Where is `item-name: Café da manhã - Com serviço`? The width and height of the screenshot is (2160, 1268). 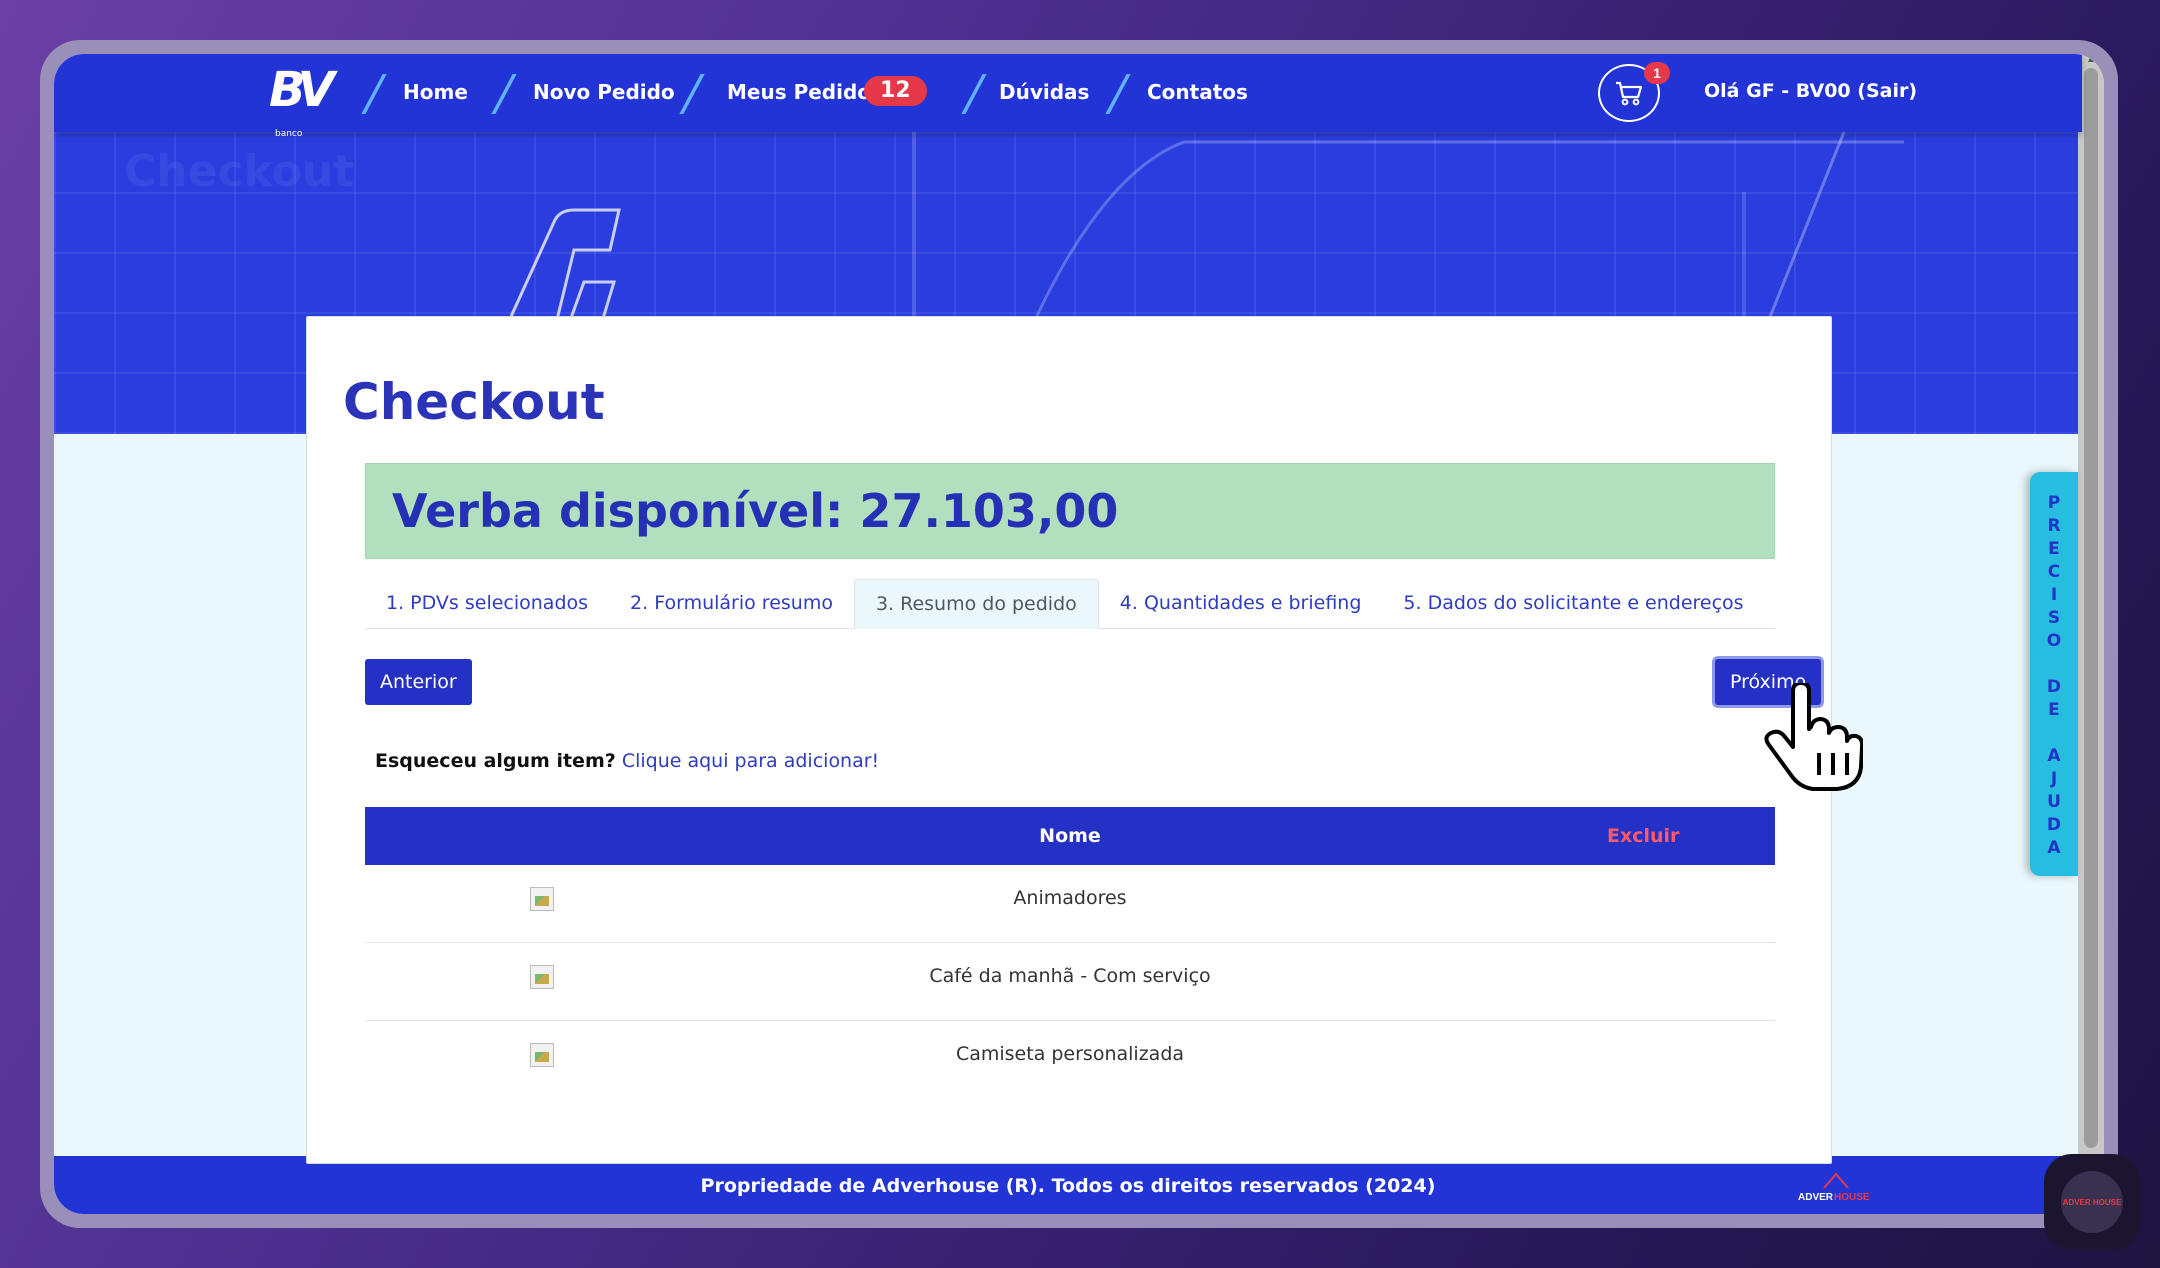 item-name: Café da manhã - Com serviço is located at coordinates (1070, 976).